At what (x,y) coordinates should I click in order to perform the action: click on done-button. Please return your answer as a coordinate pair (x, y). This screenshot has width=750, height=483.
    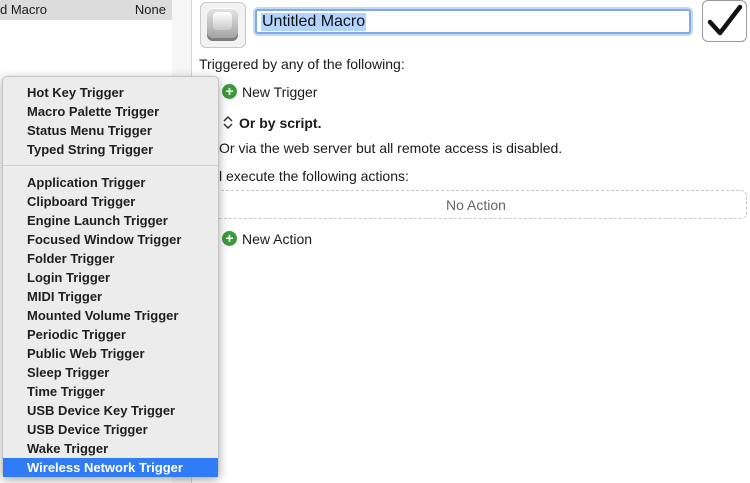
    Looking at the image, I should click on (724, 21).